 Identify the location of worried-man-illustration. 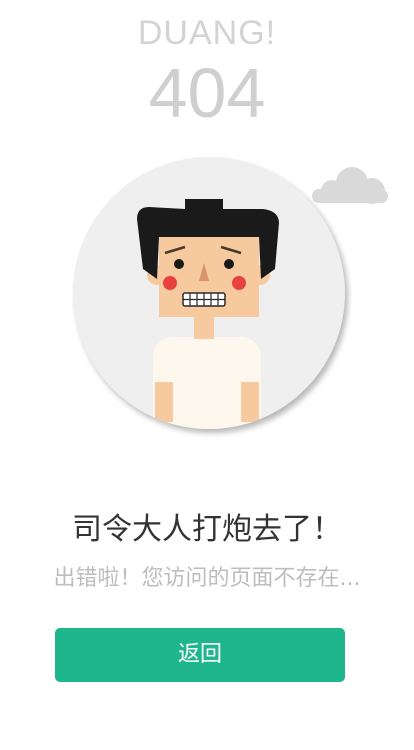
(208, 314).